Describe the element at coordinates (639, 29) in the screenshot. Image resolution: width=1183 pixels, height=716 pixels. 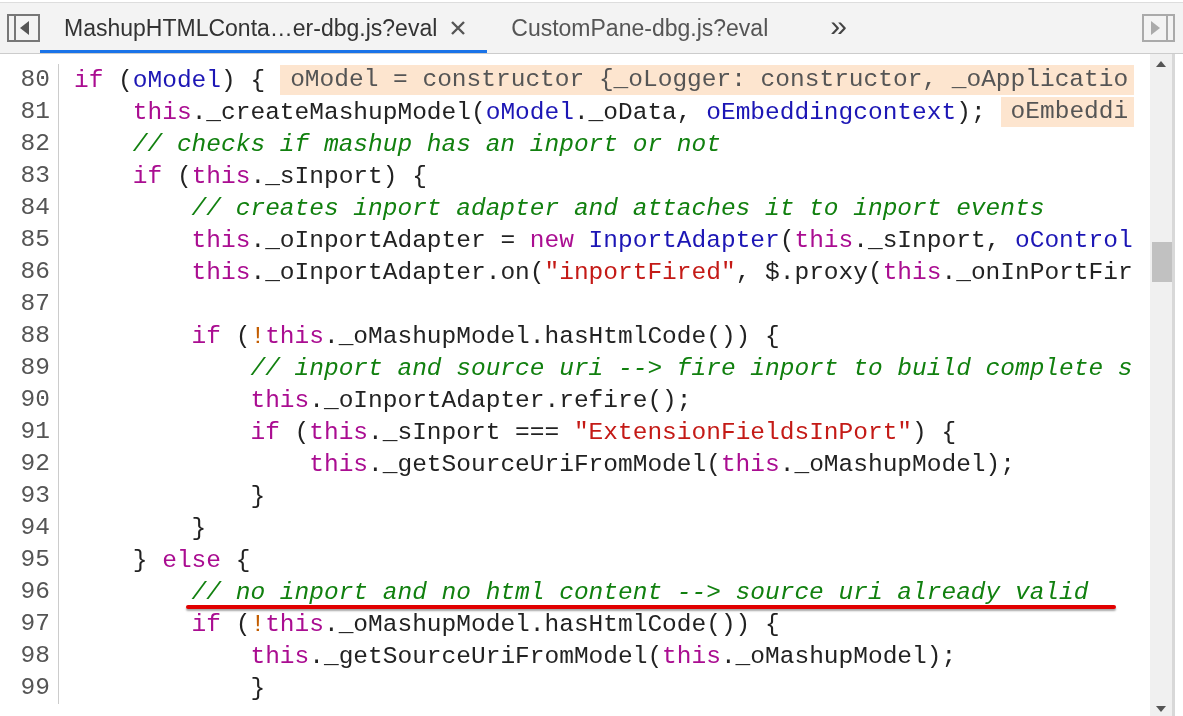
I see `file-tab: CustomPane-dbg.js?eval` at that location.